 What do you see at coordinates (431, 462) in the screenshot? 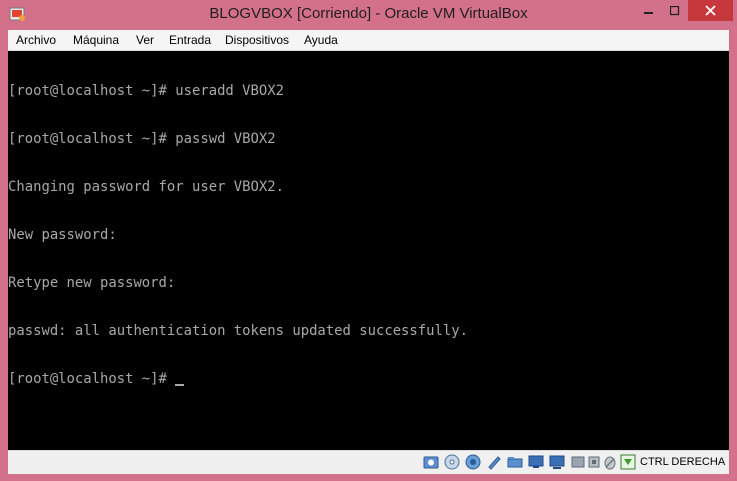
I see `hard-disk-icon` at bounding box center [431, 462].